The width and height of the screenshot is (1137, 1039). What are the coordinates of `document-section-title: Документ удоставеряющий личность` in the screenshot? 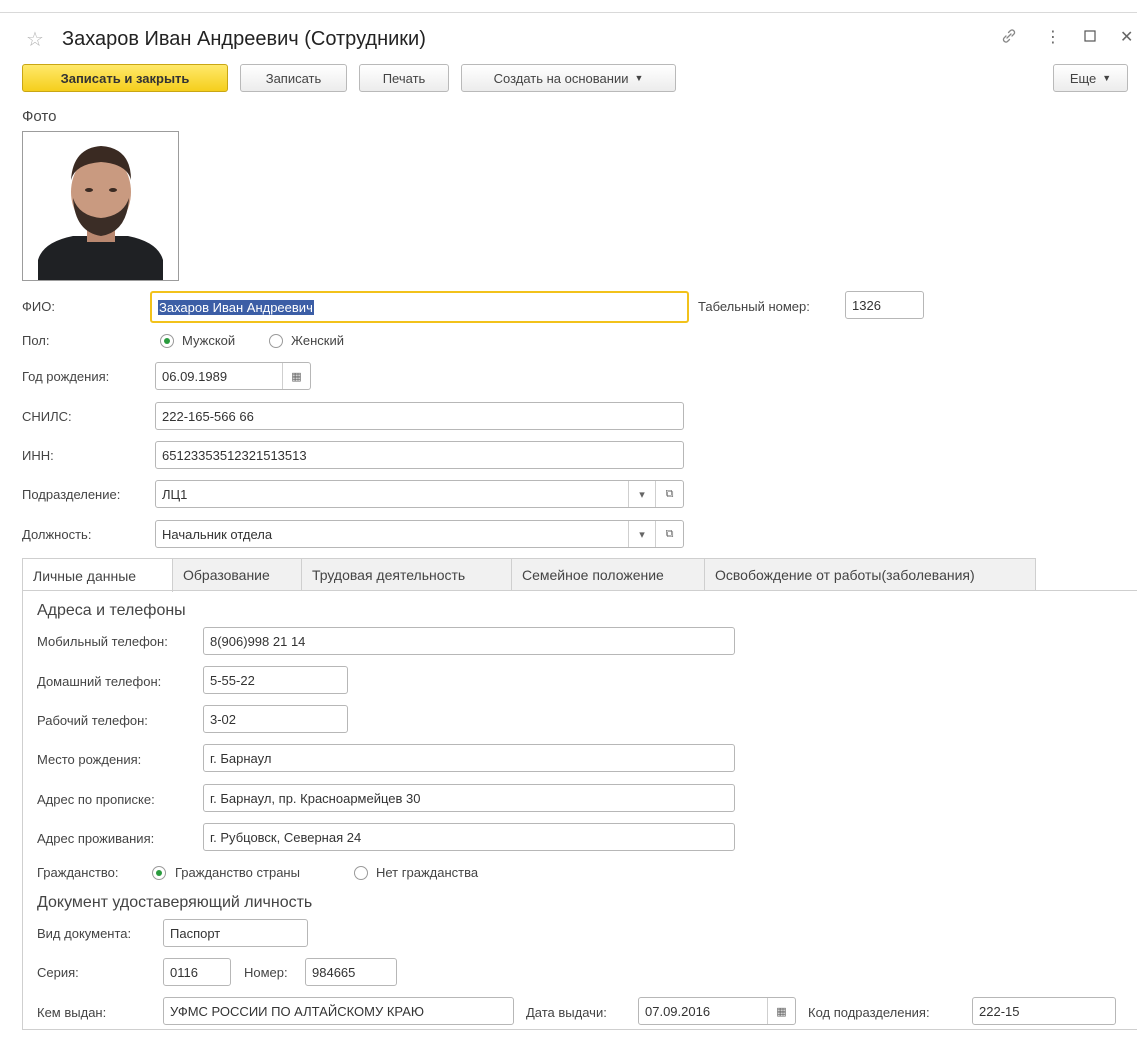 It's located at (175, 902).